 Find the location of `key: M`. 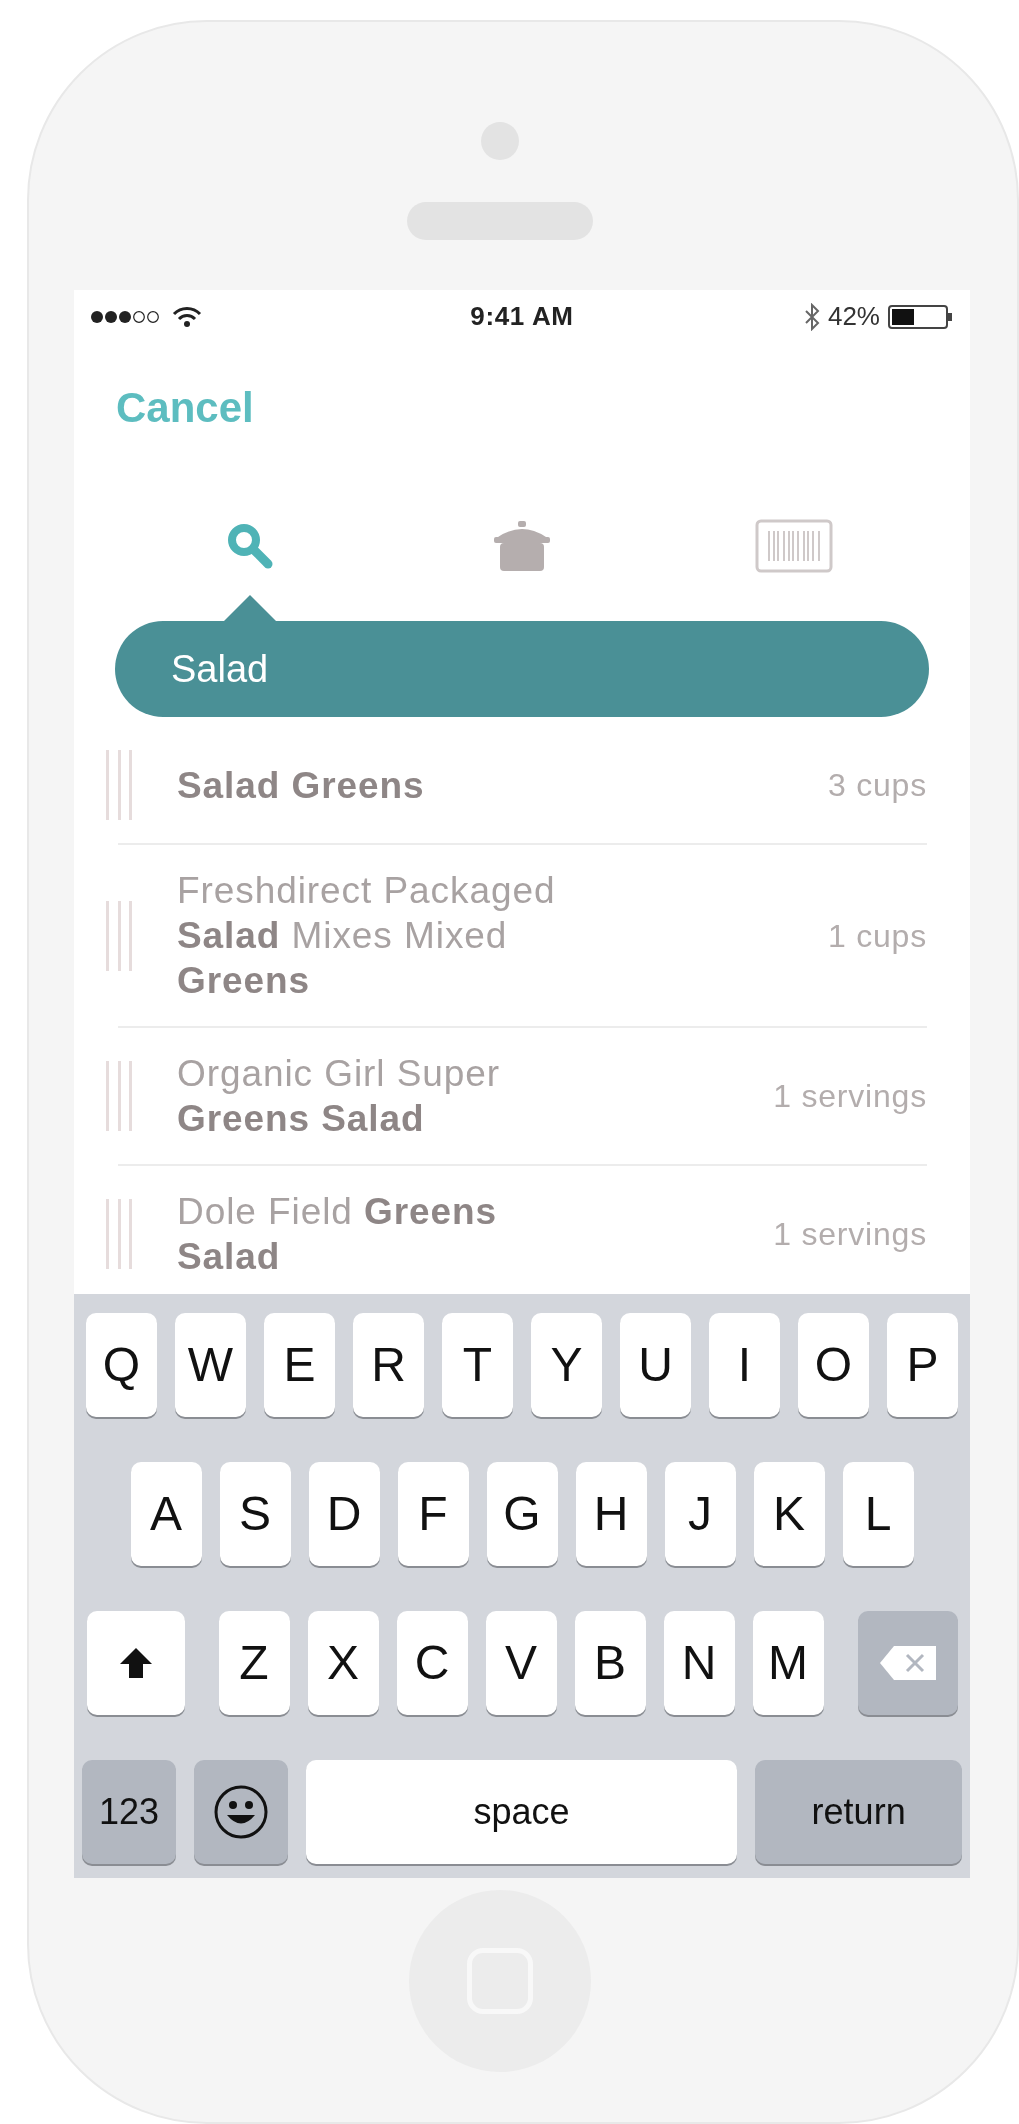

key: M is located at coordinates (788, 1663).